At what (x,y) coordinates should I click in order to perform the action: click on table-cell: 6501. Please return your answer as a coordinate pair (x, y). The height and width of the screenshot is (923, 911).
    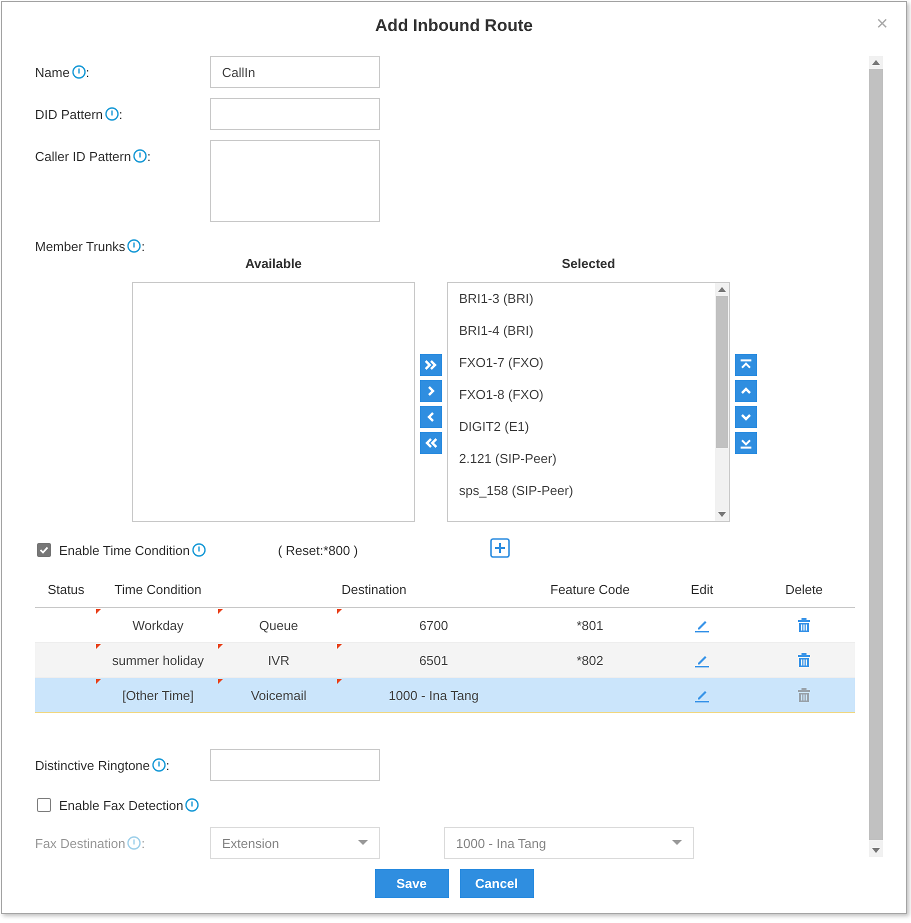
    Looking at the image, I should click on (433, 660).